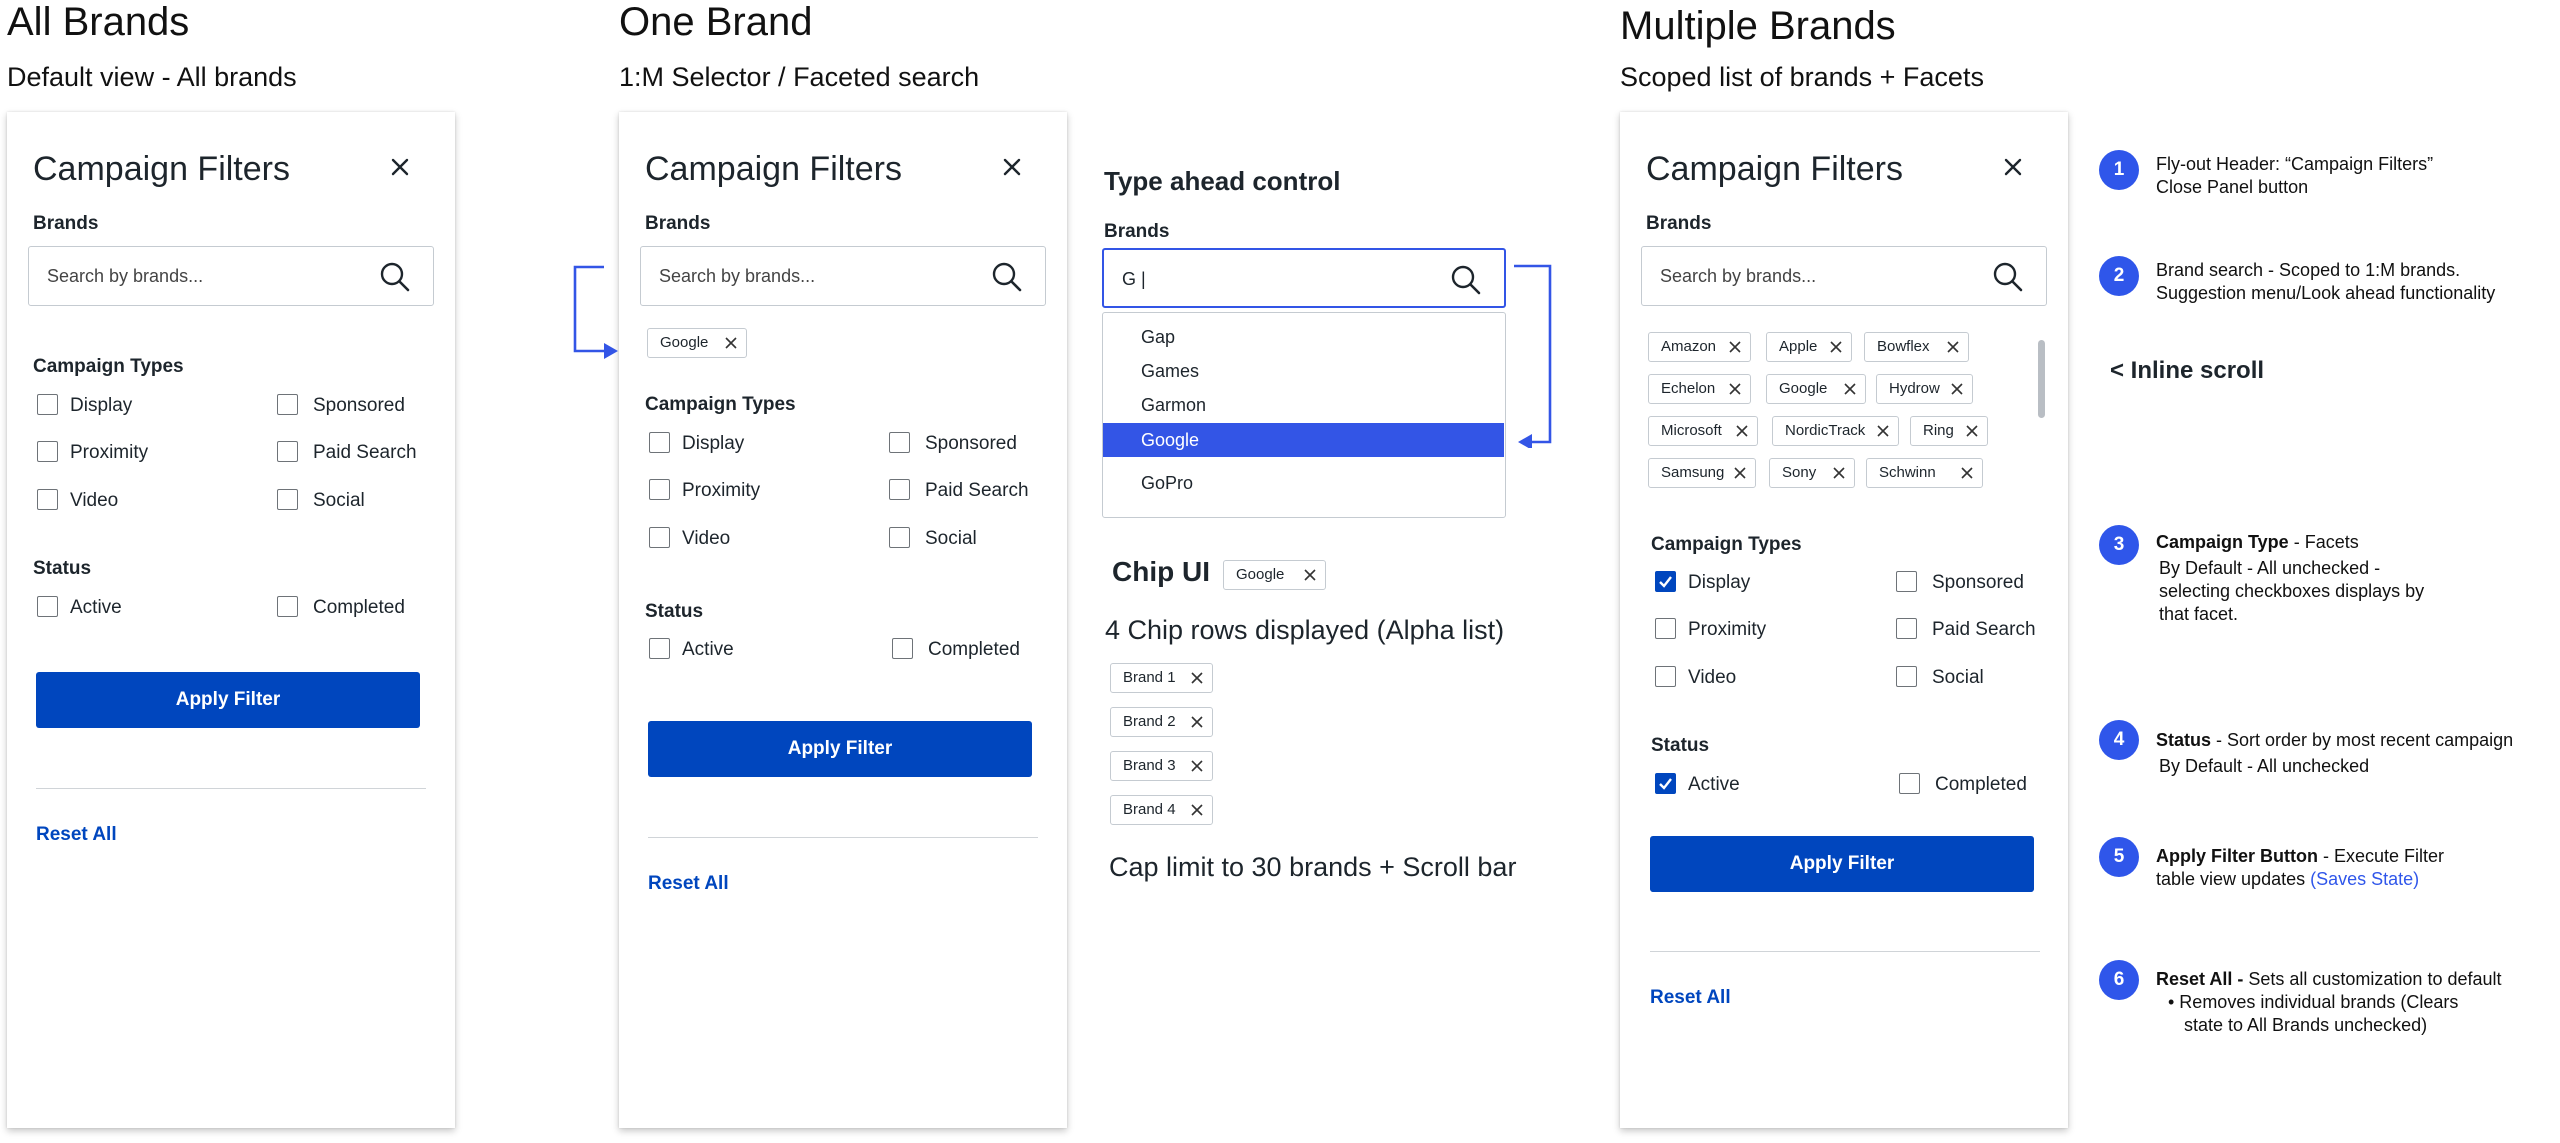 Image resolution: width=2560 pixels, height=1143 pixels. Describe the element at coordinates (1304, 278) in the screenshot. I see `typeahead-input: G |` at that location.